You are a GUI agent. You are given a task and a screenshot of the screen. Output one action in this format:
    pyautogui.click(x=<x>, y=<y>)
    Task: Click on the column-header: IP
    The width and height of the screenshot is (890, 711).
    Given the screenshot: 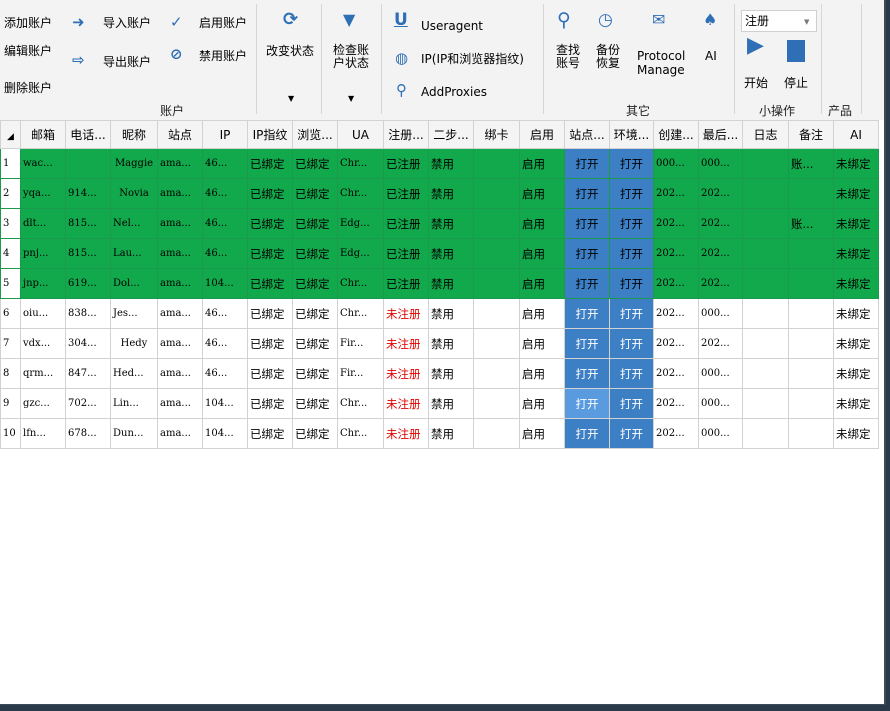 What is the action you would take?
    pyautogui.click(x=225, y=134)
    